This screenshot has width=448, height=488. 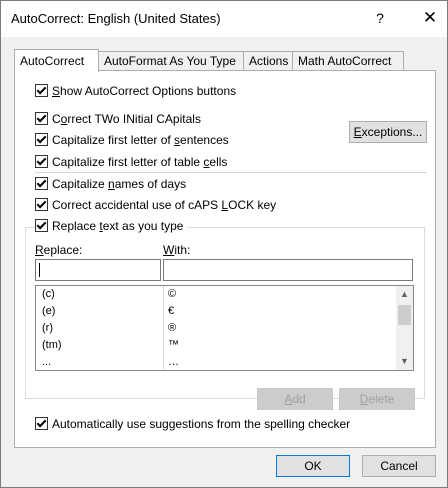 I want to click on tab-math-autocorrect: Math AutoCorrect, so click(x=348, y=61).